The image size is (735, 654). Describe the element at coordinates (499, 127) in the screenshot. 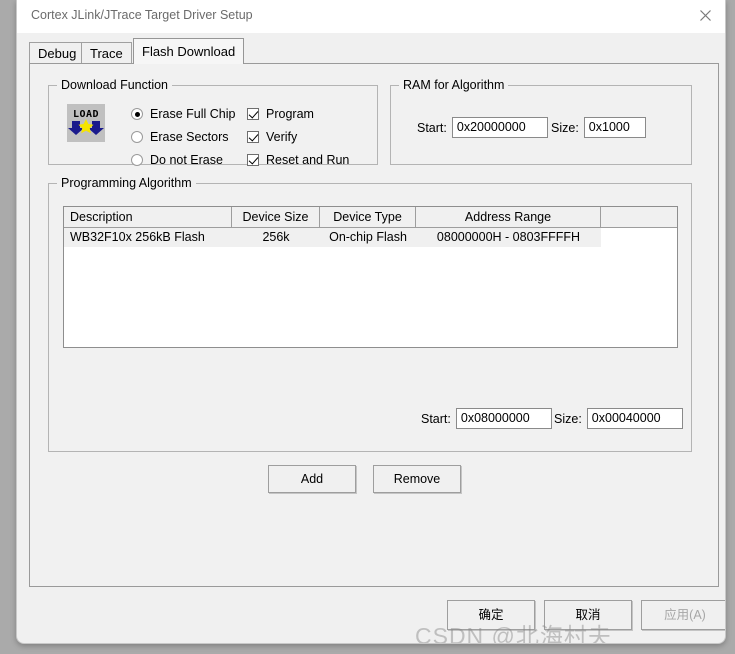

I see `ram-start-input: 0x20000000` at that location.